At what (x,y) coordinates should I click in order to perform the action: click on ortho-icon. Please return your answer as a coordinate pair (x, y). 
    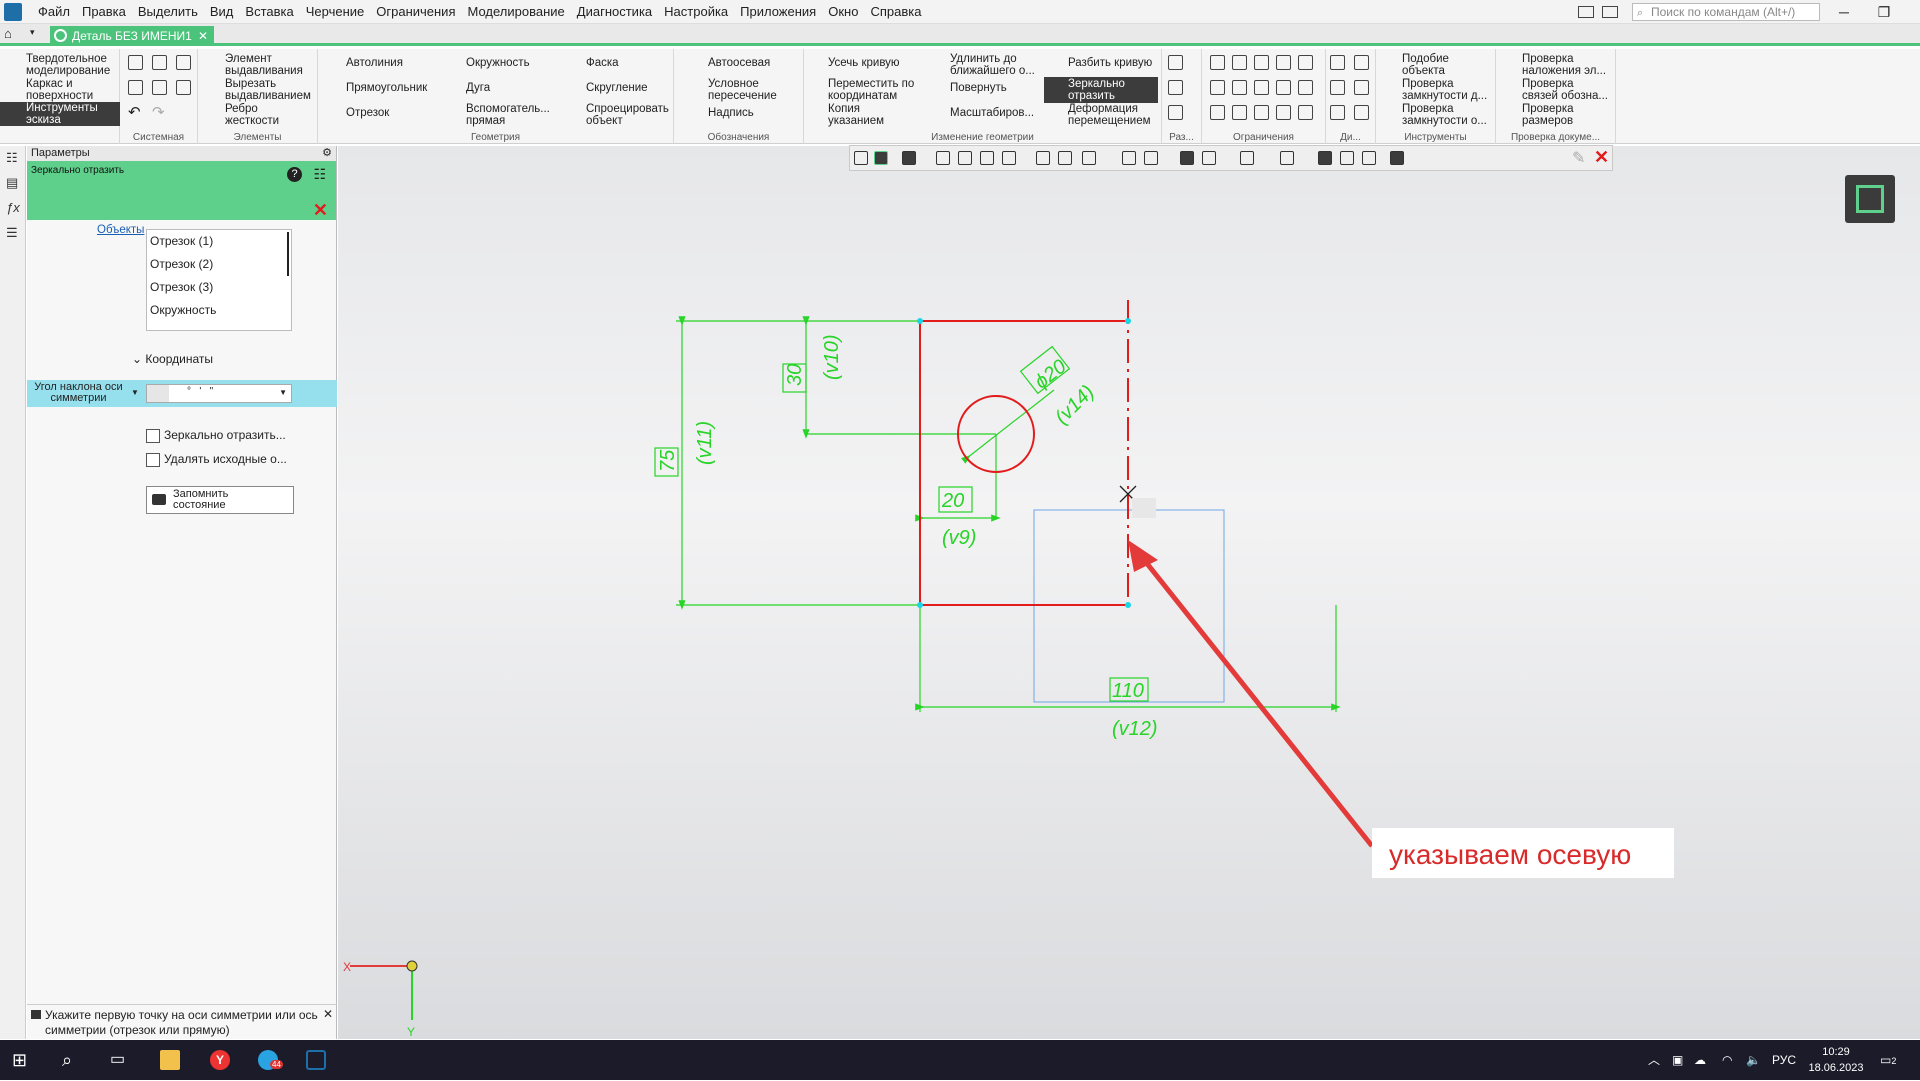
    Looking at the image, I should click on (943, 158).